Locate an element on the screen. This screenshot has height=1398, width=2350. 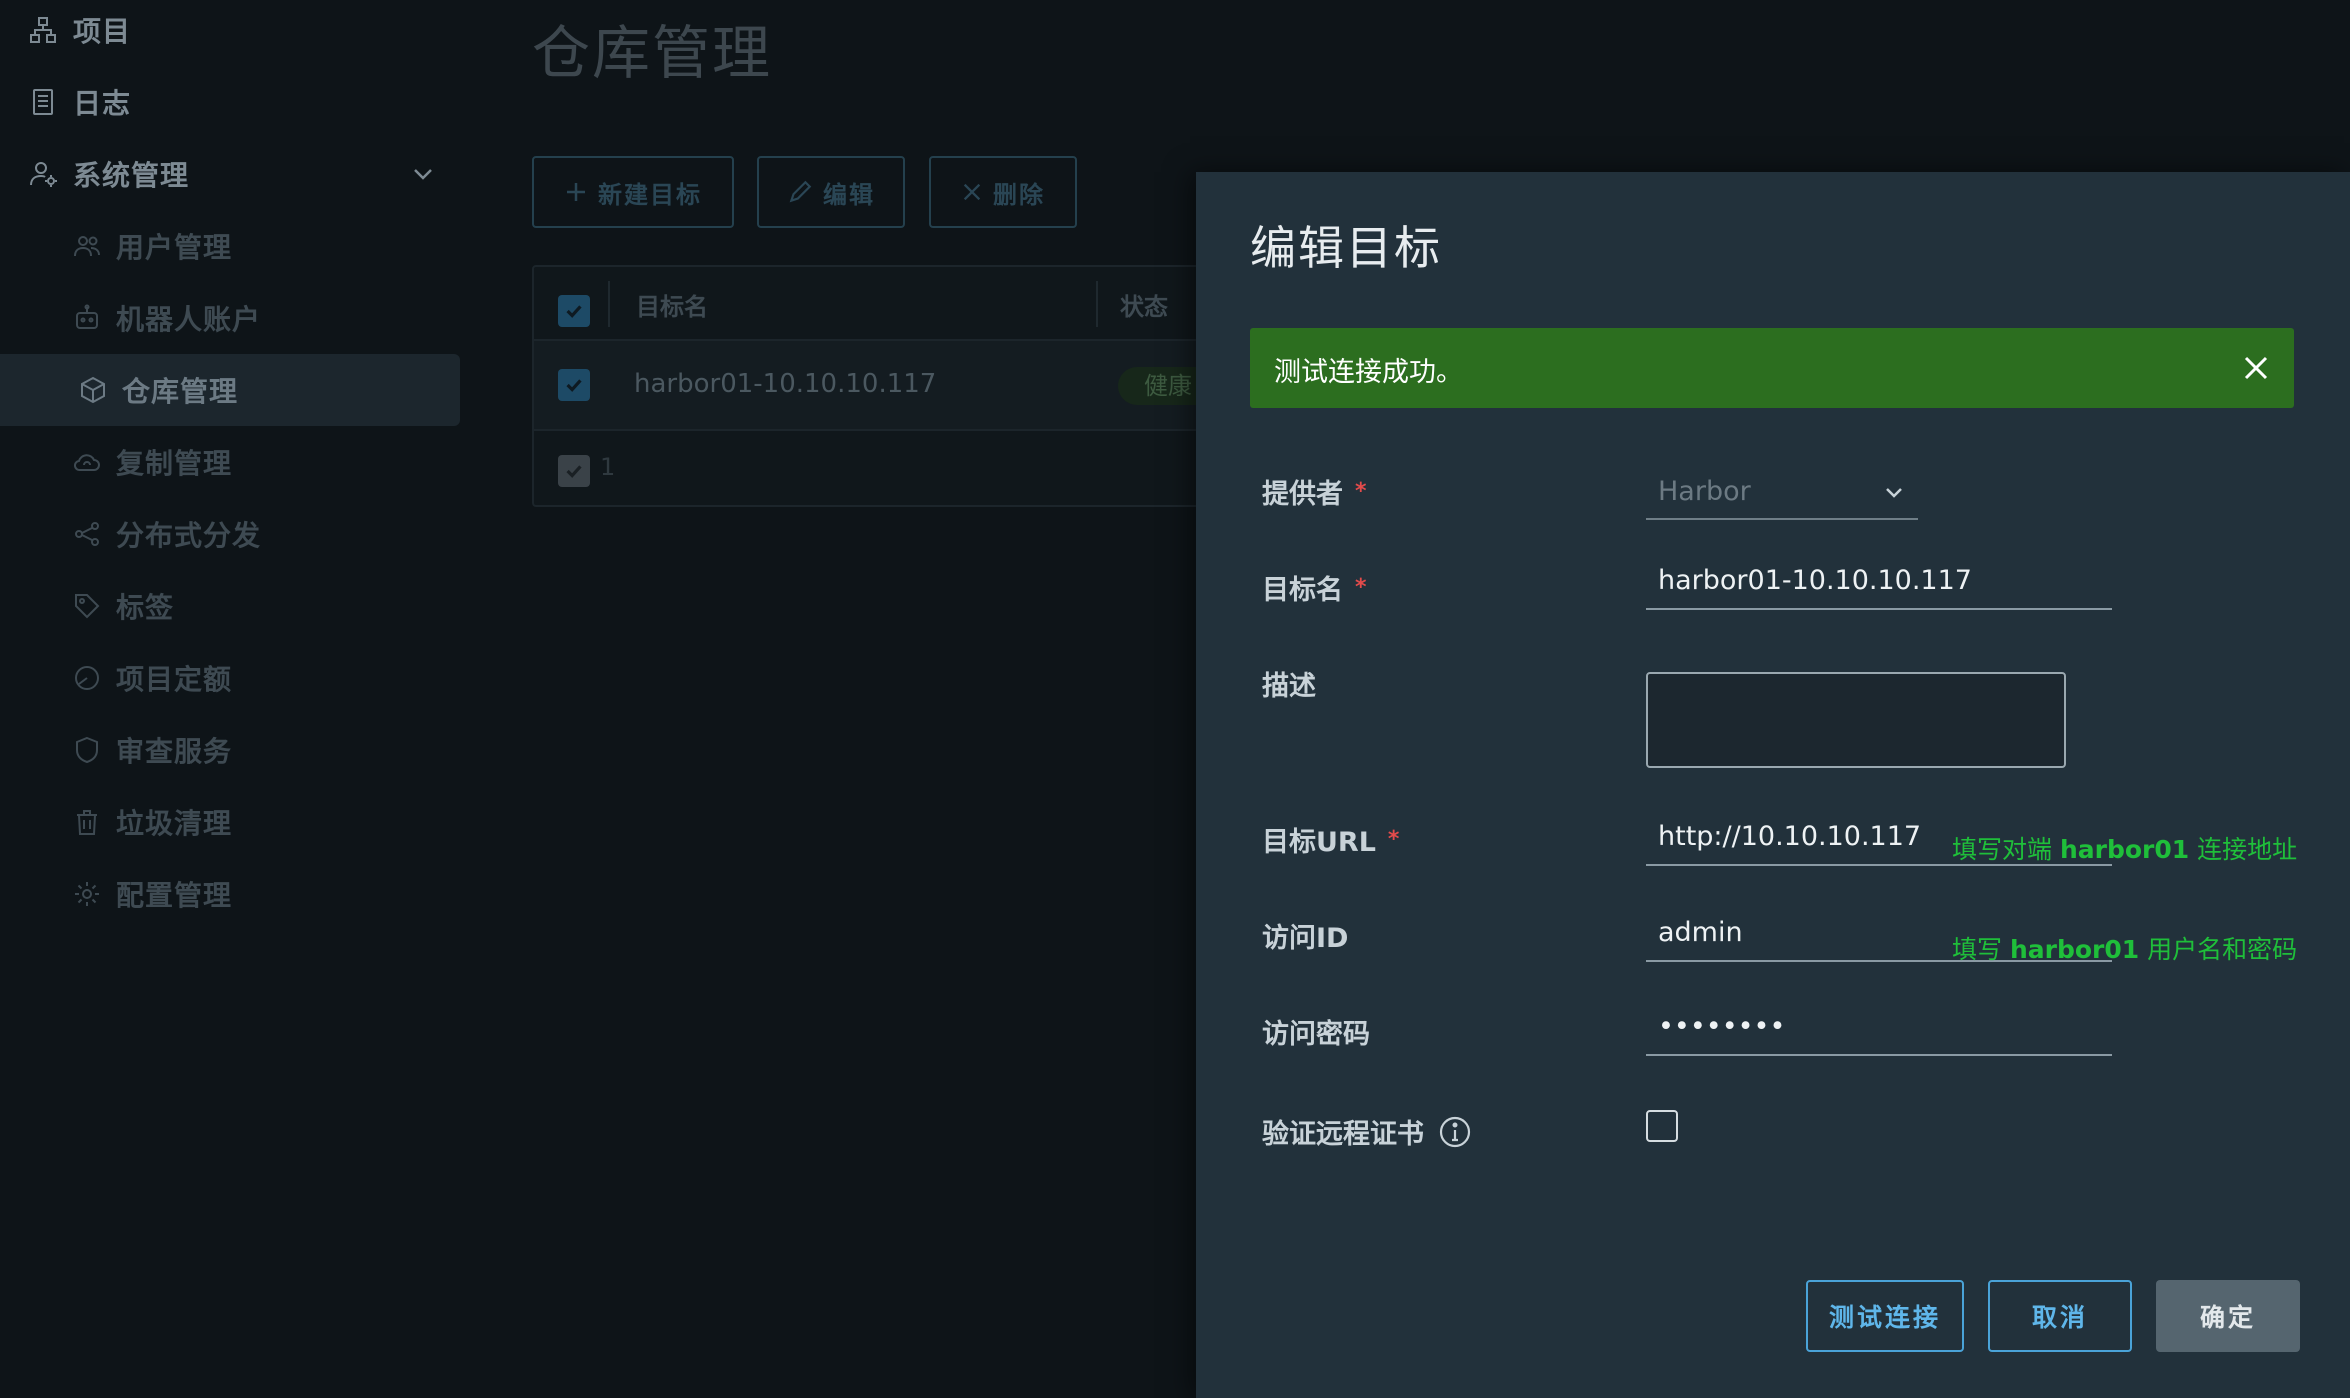
users-icon is located at coordinates (87, 246).